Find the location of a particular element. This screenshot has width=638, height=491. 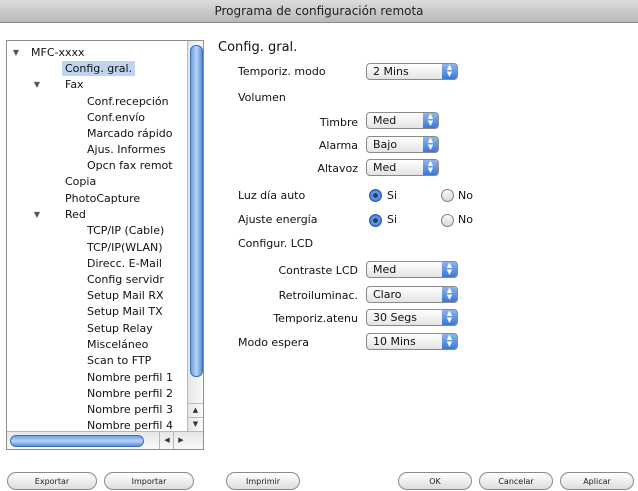

luz-dia-no-radio is located at coordinates (447, 195).